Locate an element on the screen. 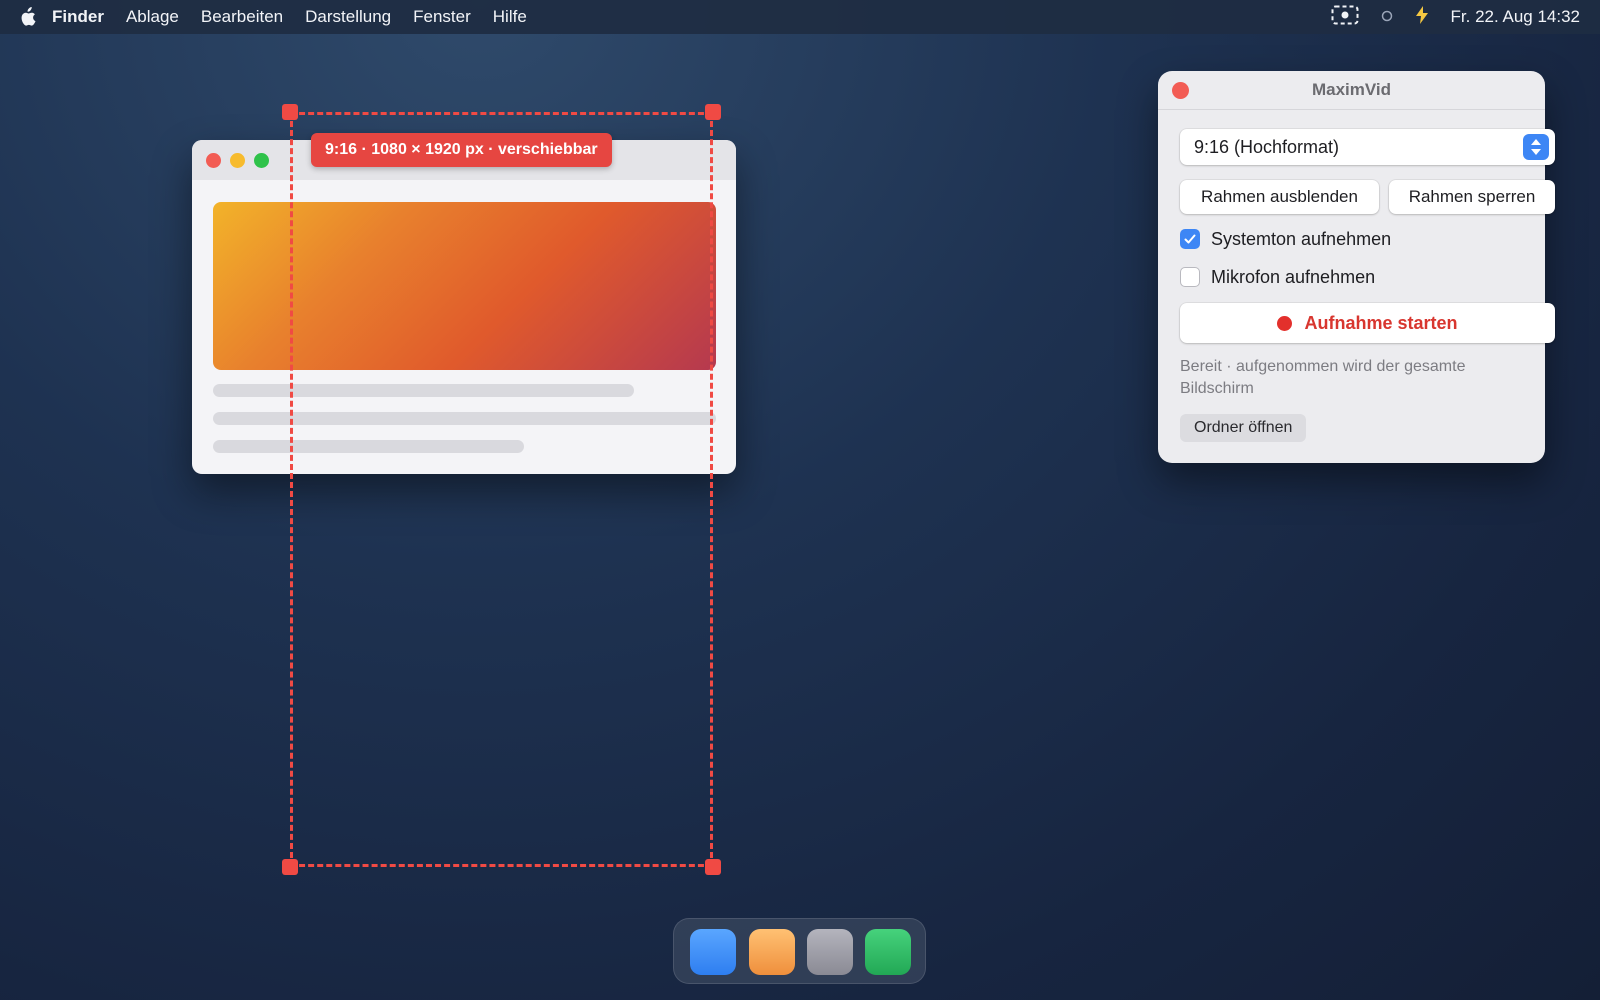 This screenshot has width=1600, height=1000. frame-handle-bottom-left is located at coordinates (290, 867).